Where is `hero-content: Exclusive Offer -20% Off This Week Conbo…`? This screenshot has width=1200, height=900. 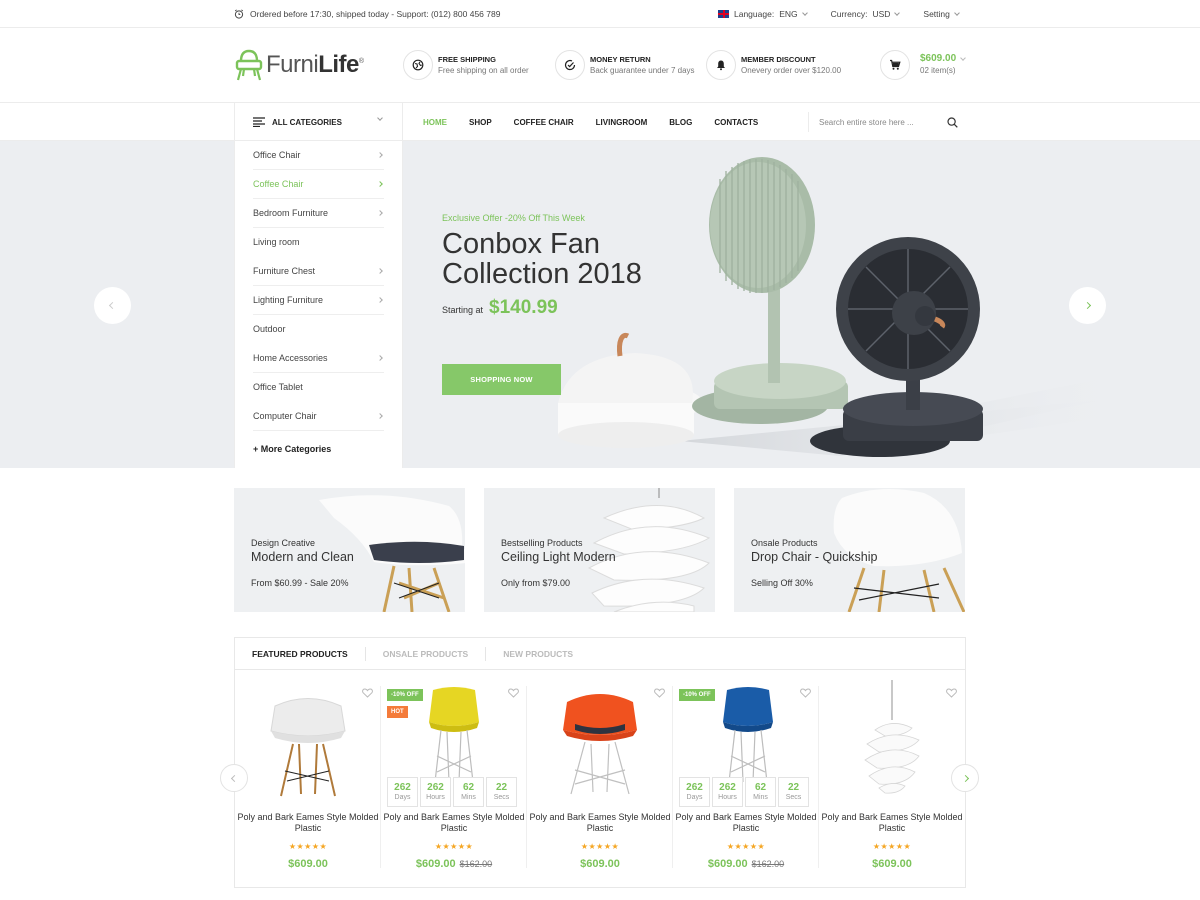
hero-content: Exclusive Offer -20% Off This Week Conbo… is located at coordinates (572, 266).